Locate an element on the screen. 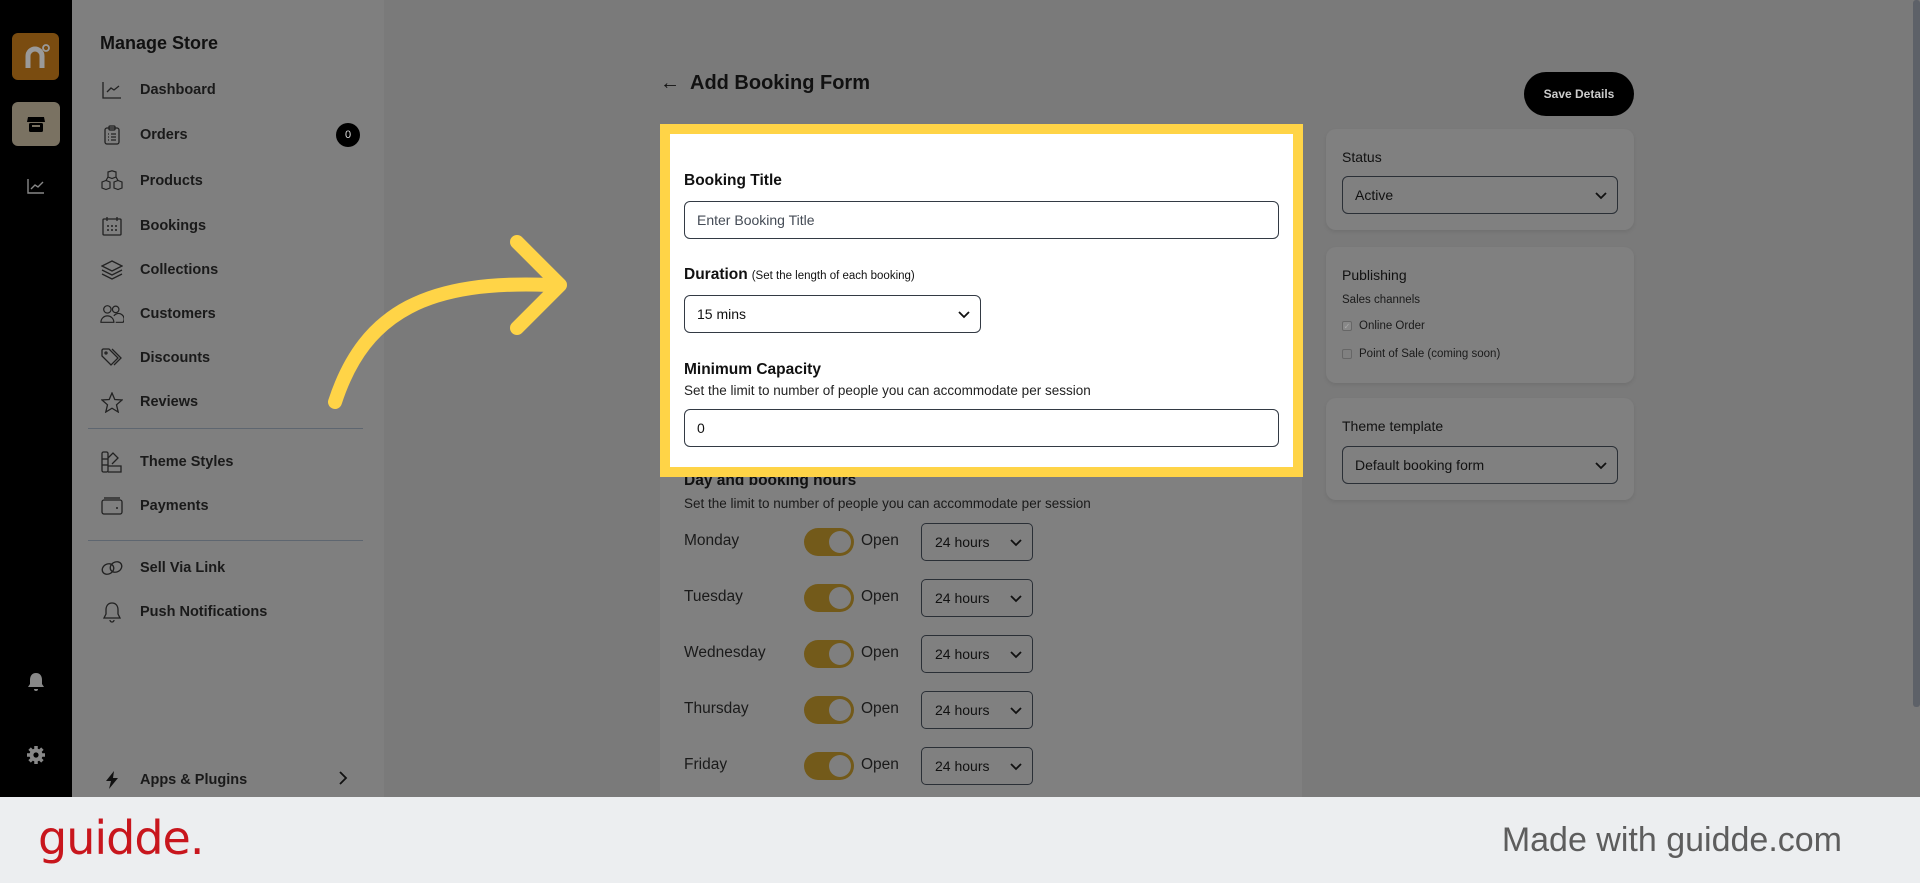 This screenshot has width=1920, height=883. chart-line-icon is located at coordinates (112, 90).